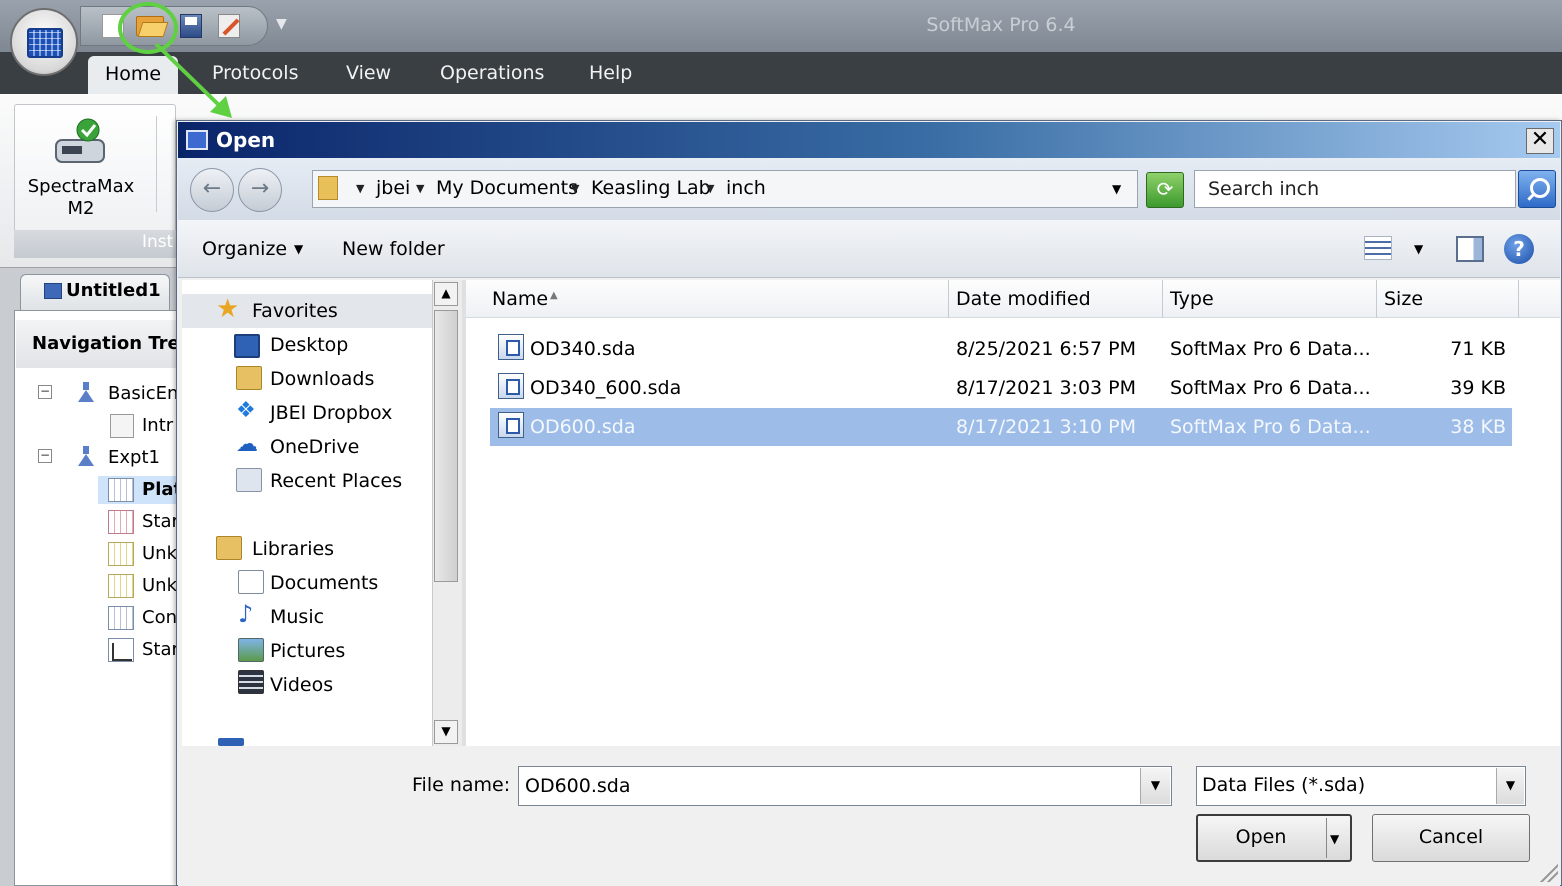 The width and height of the screenshot is (1562, 886). I want to click on file-date: 8/17/2021 3:03 PM, so click(1046, 388).